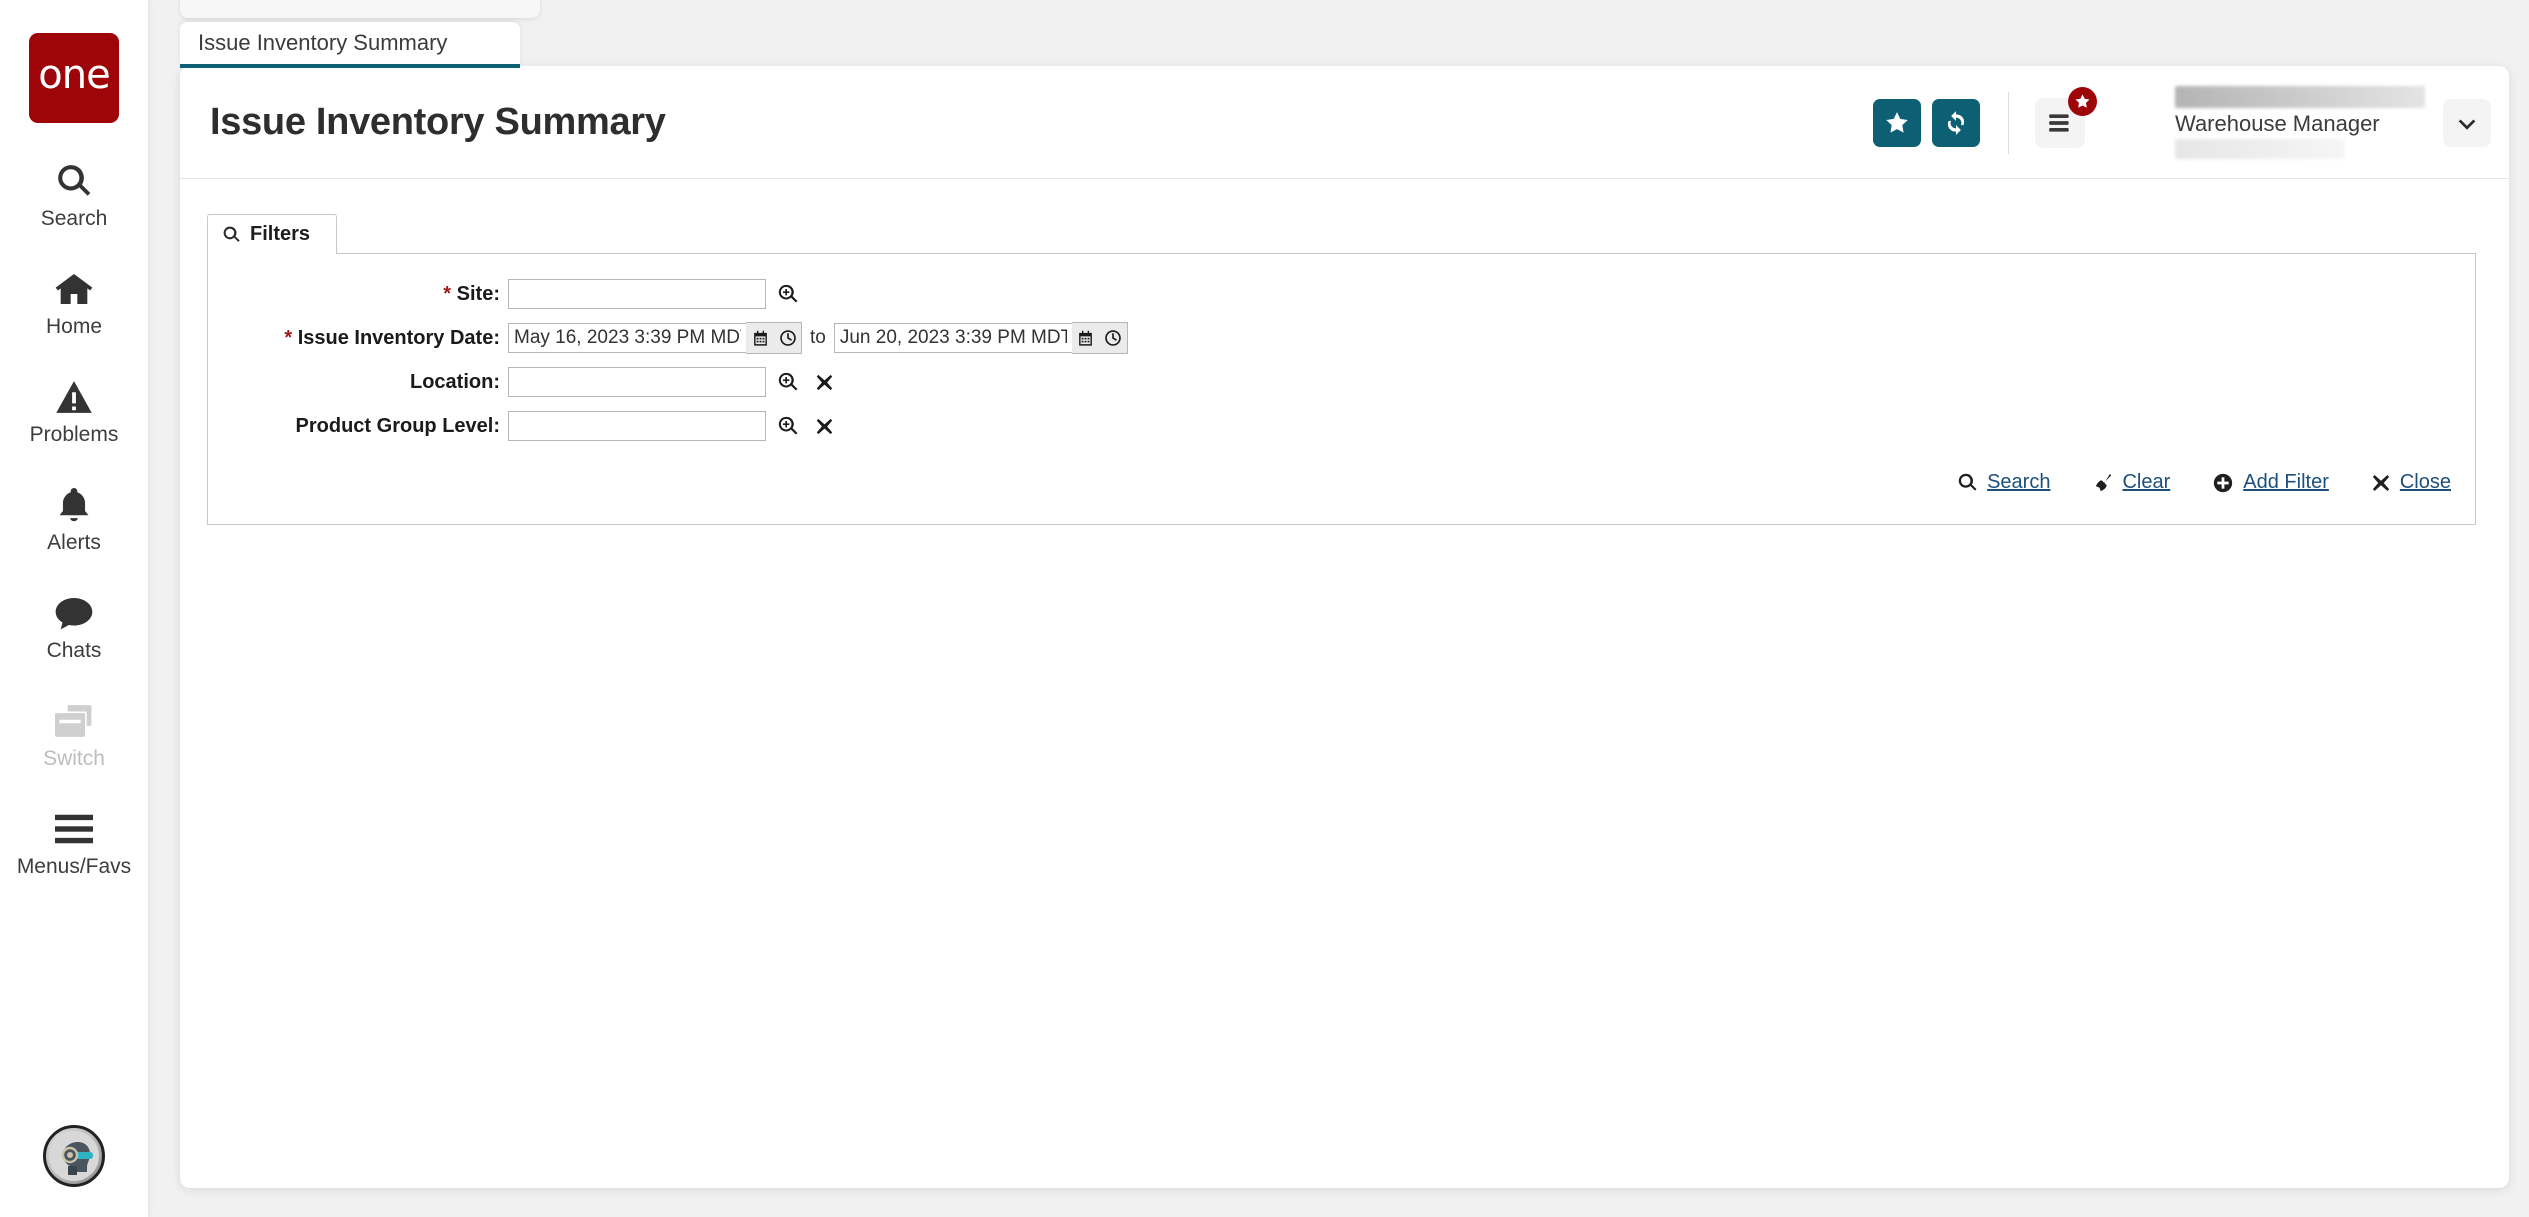 The height and width of the screenshot is (1217, 2529). I want to click on sidebar-item-label: Problems, so click(74, 434).